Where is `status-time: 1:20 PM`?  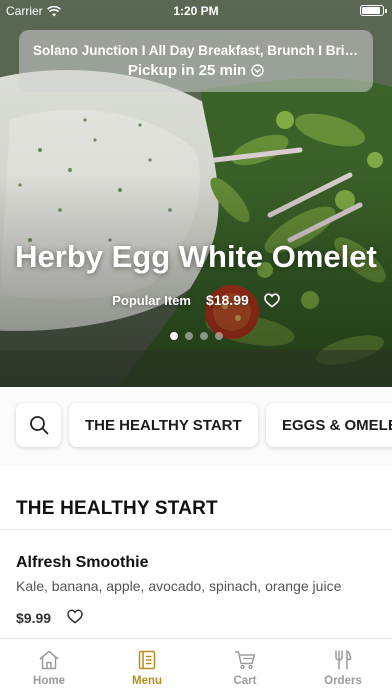 status-time: 1:20 PM is located at coordinates (196, 11).